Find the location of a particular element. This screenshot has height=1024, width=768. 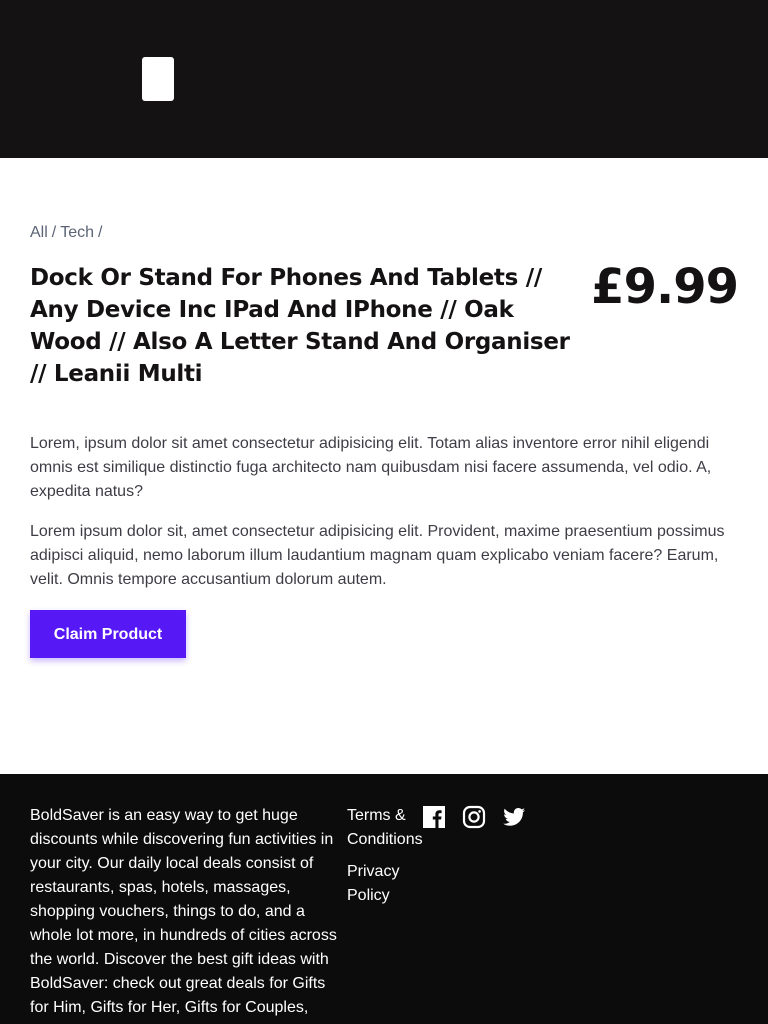

footer-links: Terms & Conditions Privacy Policy is located at coordinates (387, 856).